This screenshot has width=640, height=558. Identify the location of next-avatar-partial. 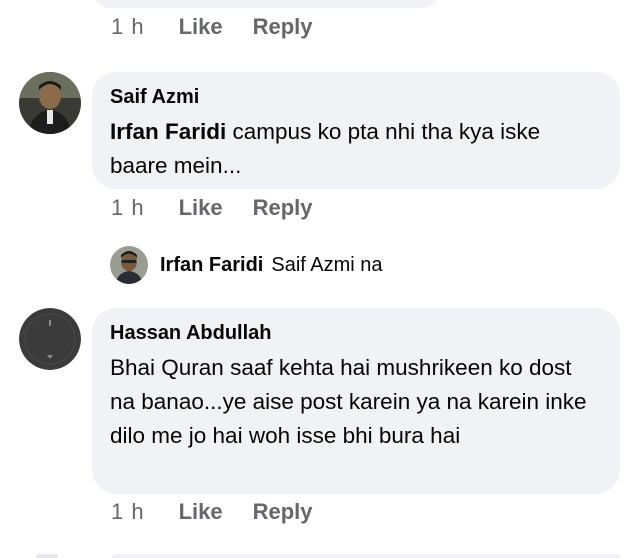
(47, 556).